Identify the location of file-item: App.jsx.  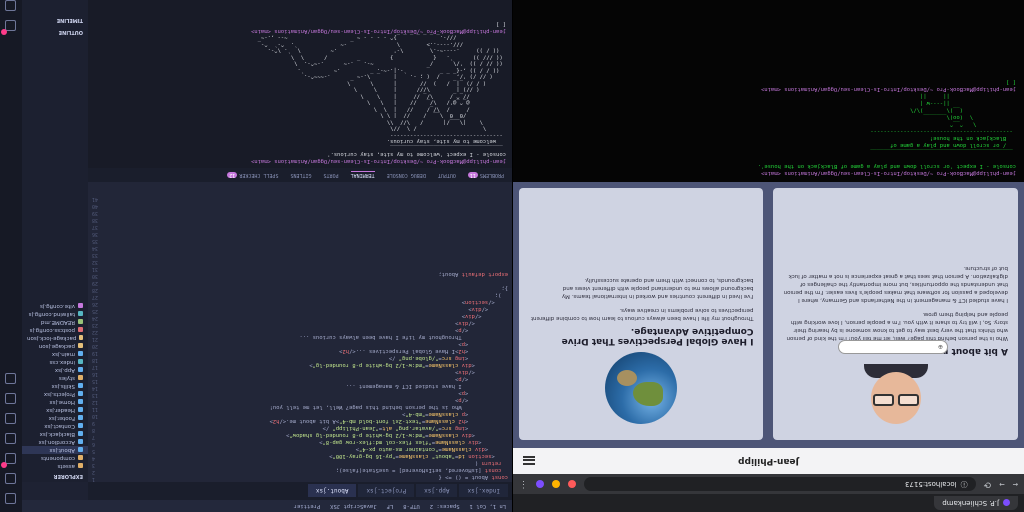
(55, 370).